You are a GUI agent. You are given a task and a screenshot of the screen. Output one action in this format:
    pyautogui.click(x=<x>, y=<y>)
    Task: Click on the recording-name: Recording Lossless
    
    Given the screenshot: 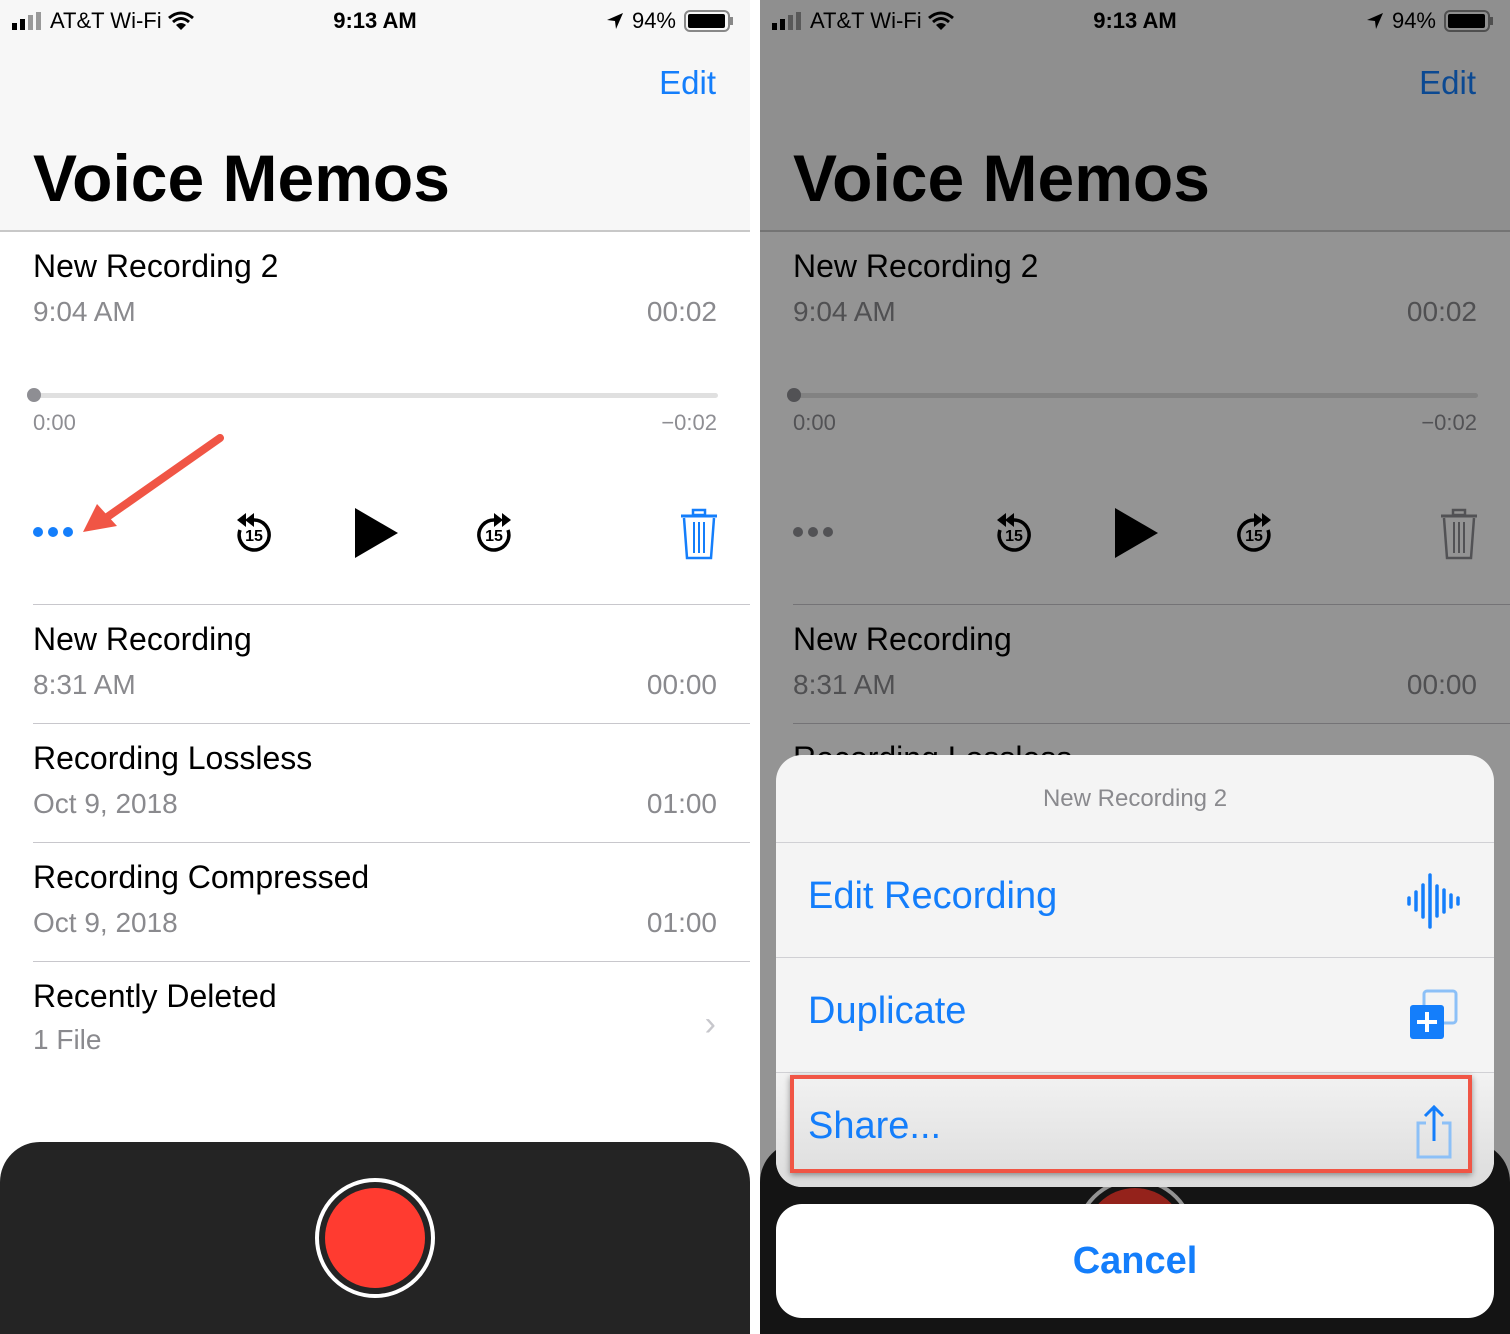 What is the action you would take?
    pyautogui.click(x=173, y=758)
    